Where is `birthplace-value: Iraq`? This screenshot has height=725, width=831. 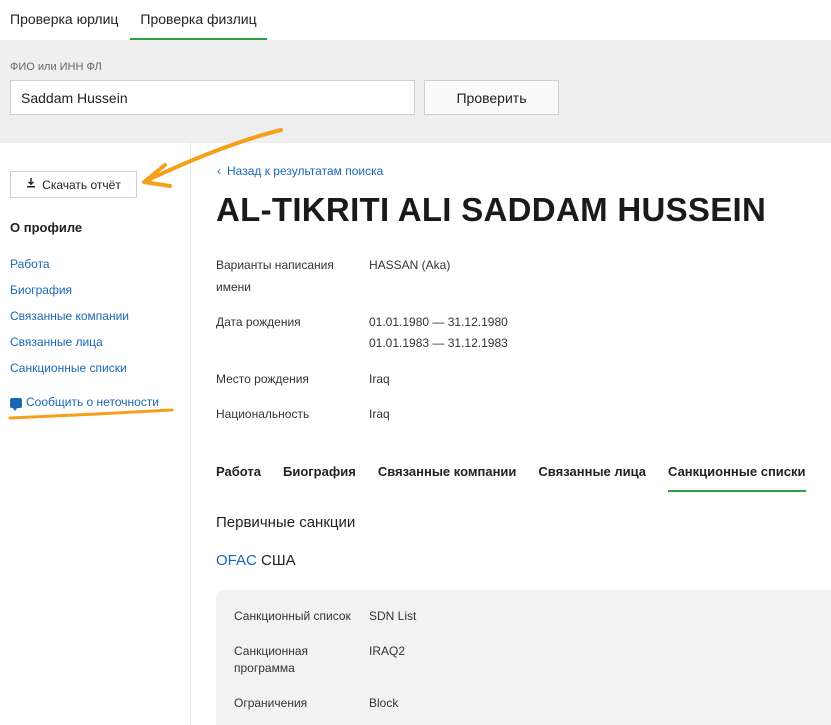 birthplace-value: Iraq is located at coordinates (379, 379).